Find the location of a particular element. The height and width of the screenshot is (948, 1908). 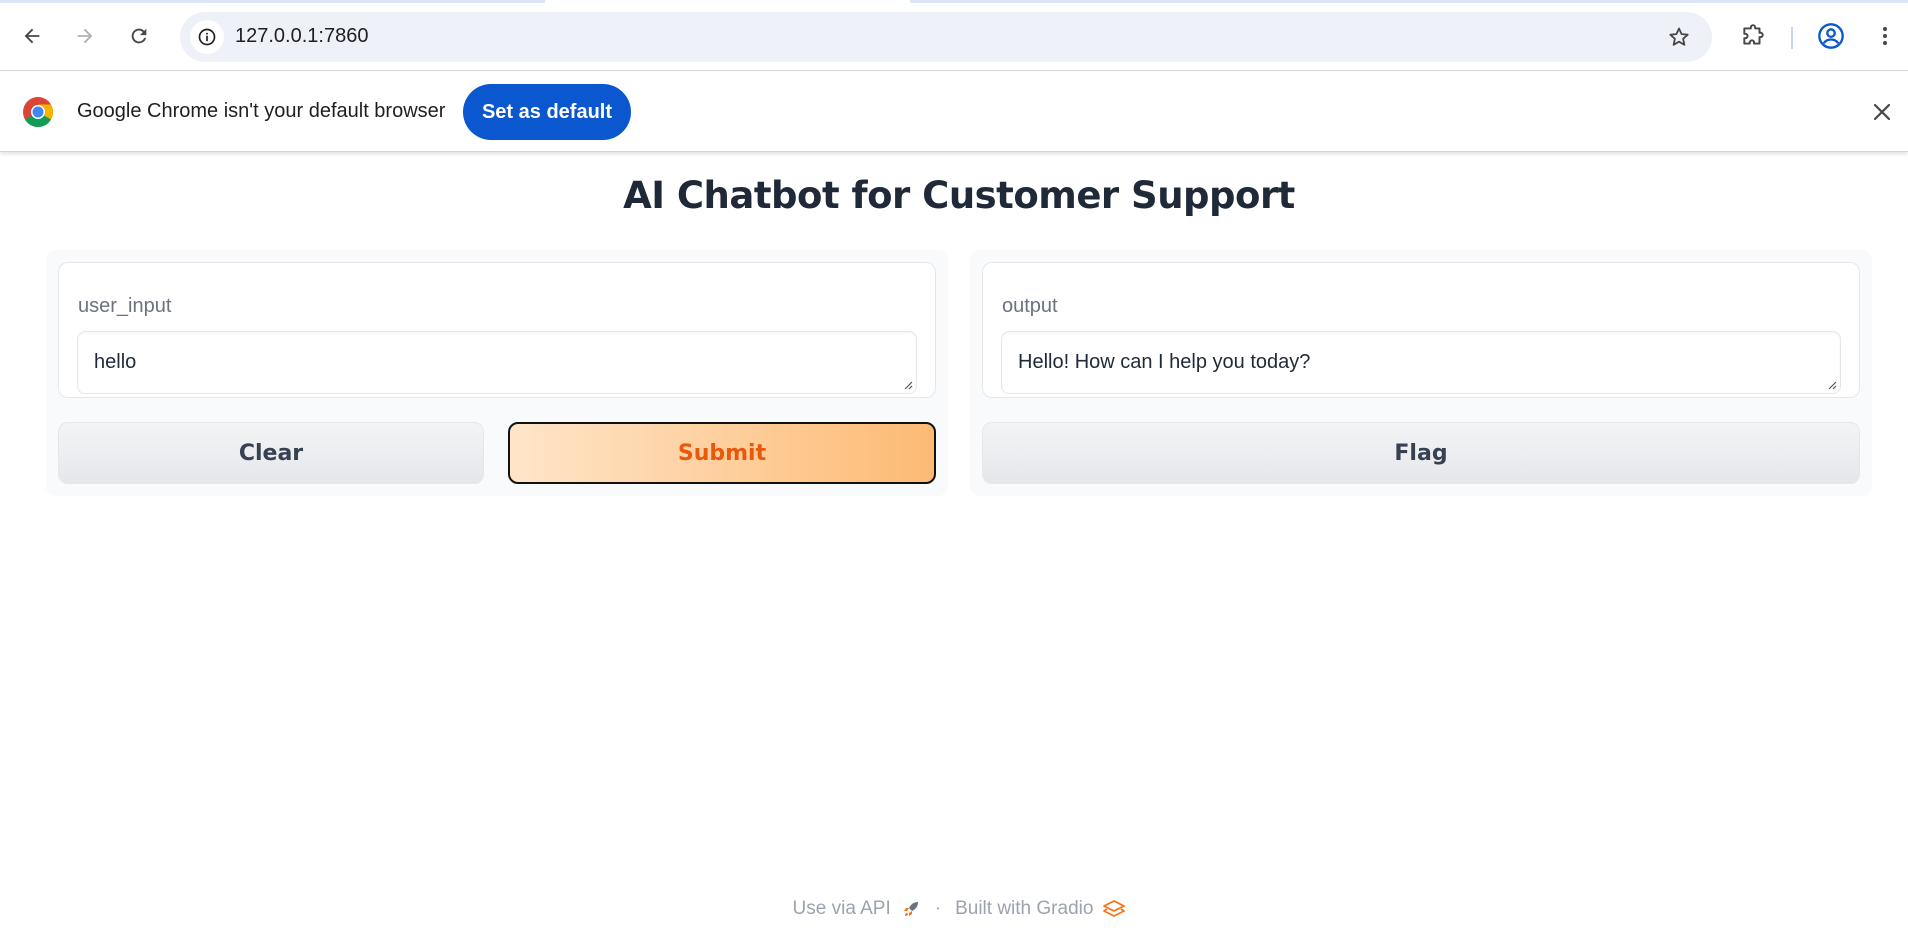

rocket-icon is located at coordinates (910, 909).